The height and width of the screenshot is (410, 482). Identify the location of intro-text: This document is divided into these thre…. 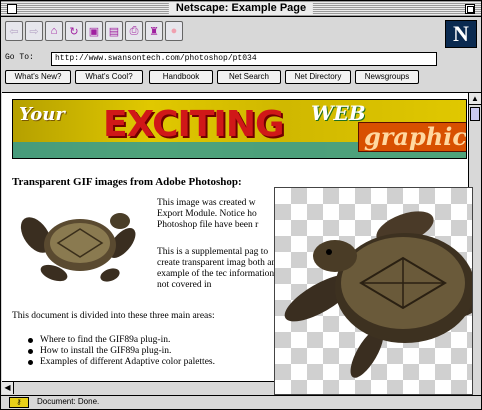
(113, 316).